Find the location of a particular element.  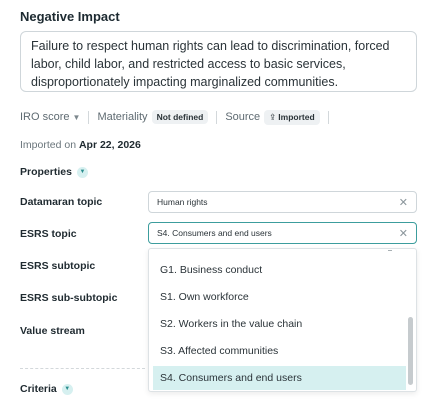

upload-icon: ⇪ is located at coordinates (273, 116).